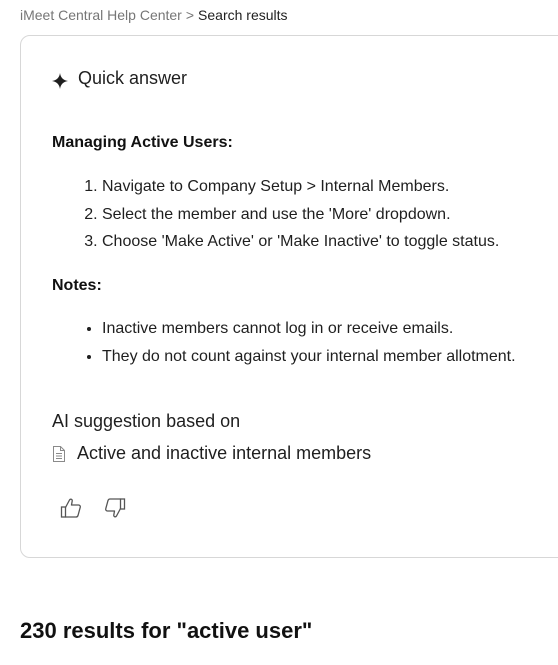 The width and height of the screenshot is (558, 665). What do you see at coordinates (146, 421) in the screenshot?
I see `ai-suggestion-label: AI suggestion based on` at bounding box center [146, 421].